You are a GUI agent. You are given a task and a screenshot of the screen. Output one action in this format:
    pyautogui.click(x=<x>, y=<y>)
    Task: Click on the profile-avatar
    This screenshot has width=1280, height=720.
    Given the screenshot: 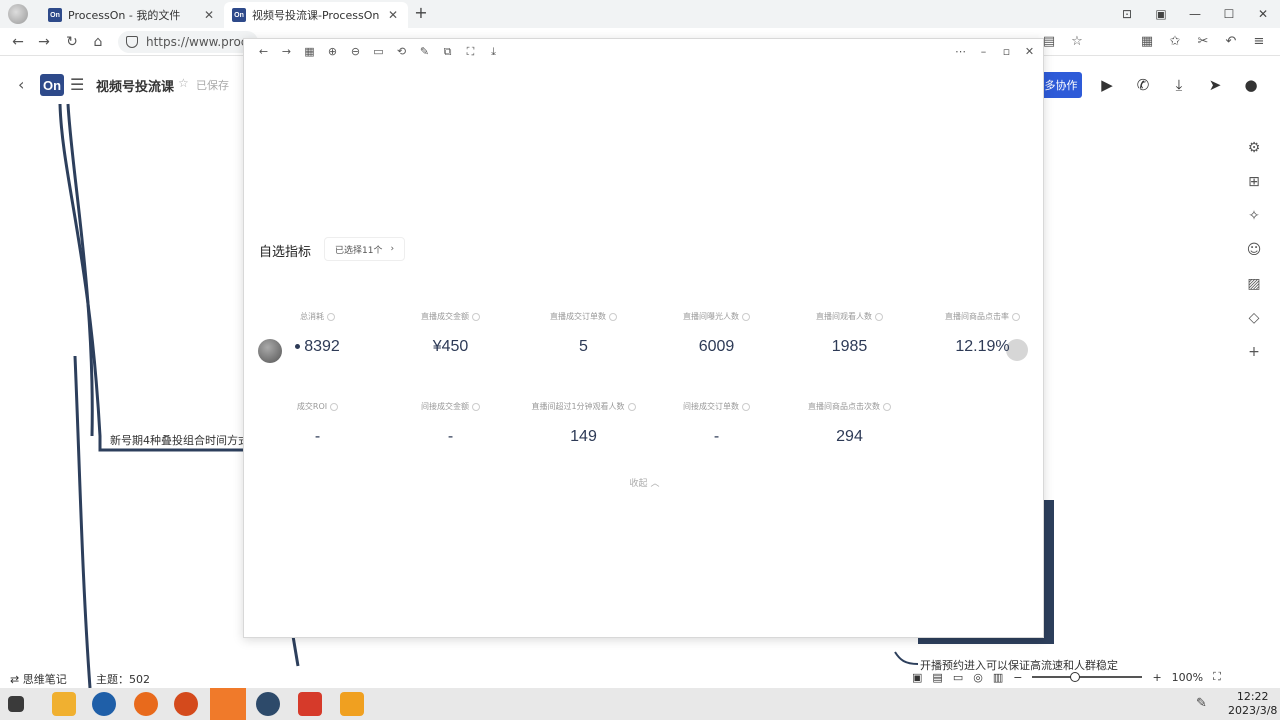 What is the action you would take?
    pyautogui.click(x=18, y=14)
    